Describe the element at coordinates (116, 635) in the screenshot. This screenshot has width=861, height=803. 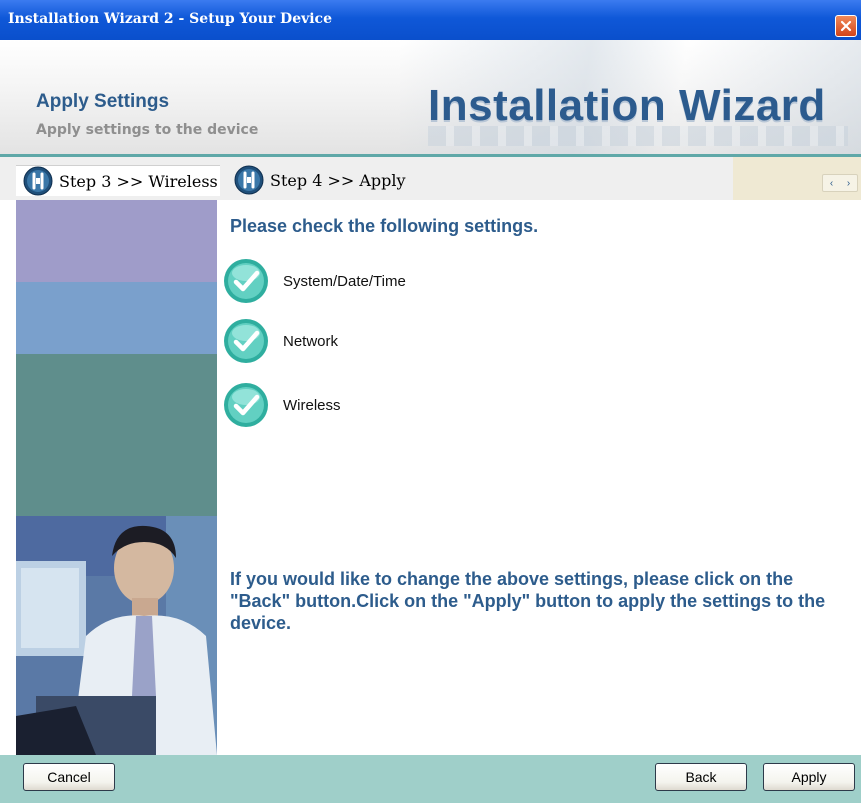
I see `person-photo` at that location.